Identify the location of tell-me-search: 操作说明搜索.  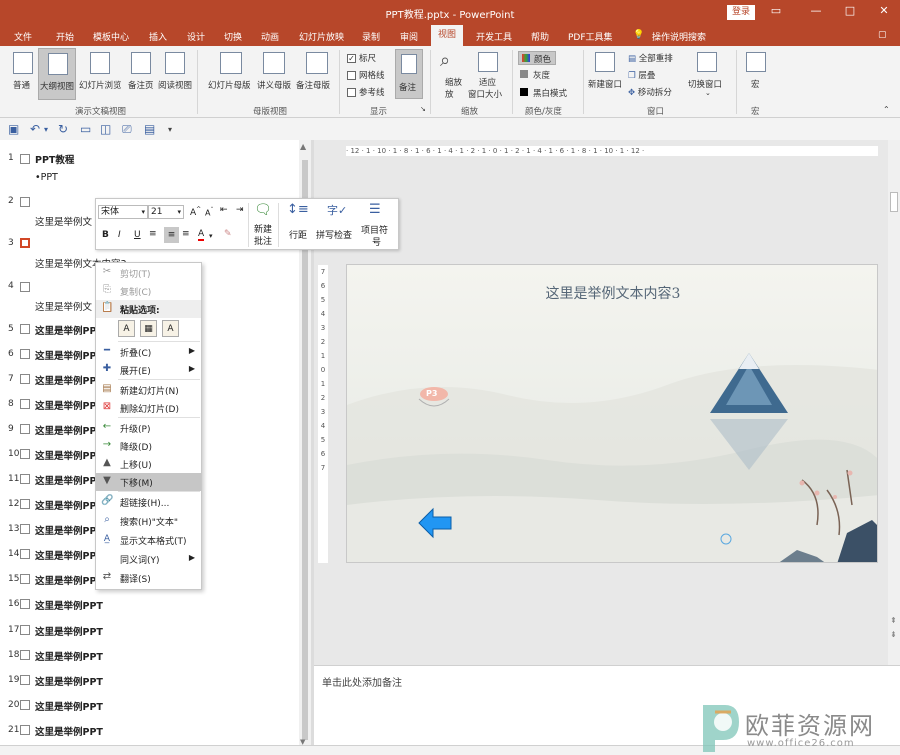
(679, 36).